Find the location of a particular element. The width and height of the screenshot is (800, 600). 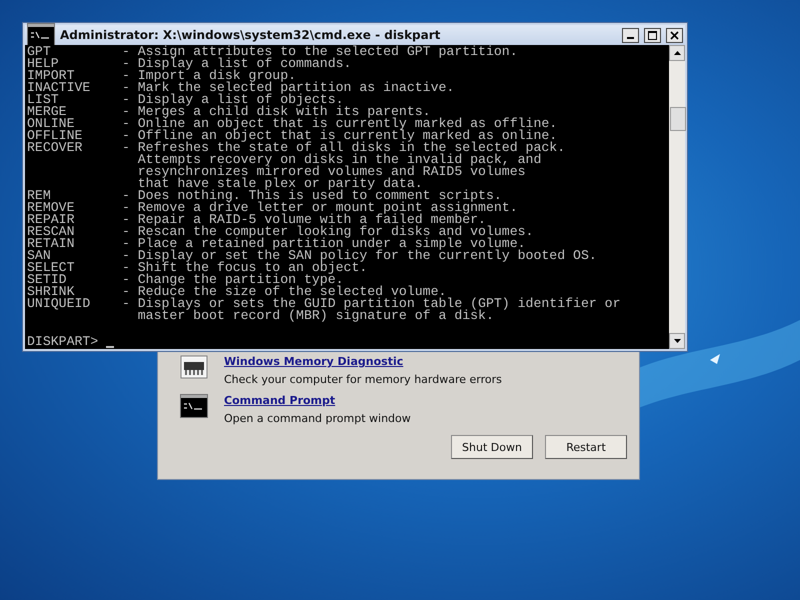

minimize-button is located at coordinates (630, 35).